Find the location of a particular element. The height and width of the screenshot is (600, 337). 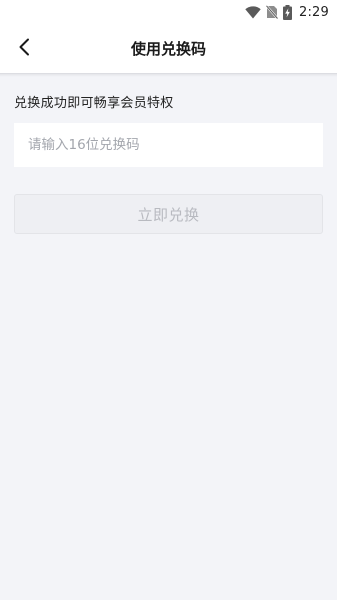

page-title: 使用兑换码 is located at coordinates (168, 49).